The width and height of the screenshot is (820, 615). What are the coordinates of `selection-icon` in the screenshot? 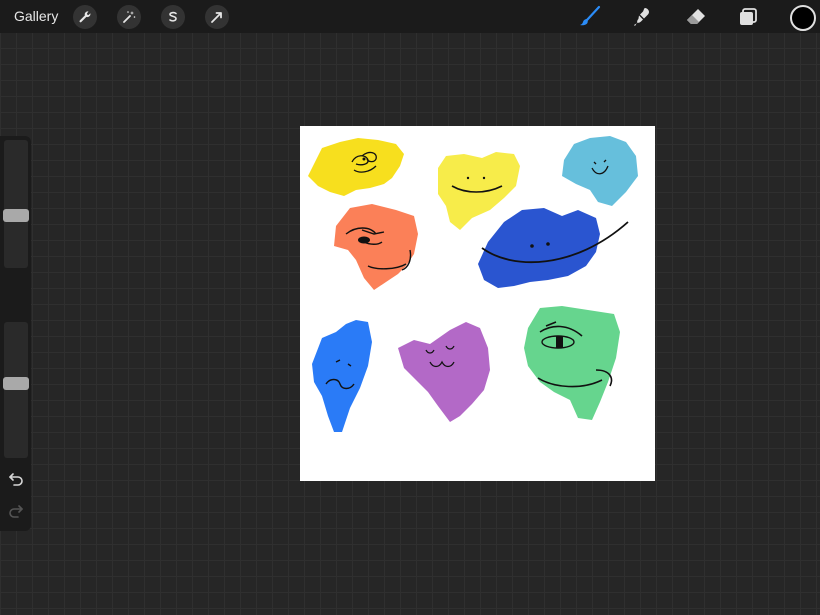 It's located at (173, 16).